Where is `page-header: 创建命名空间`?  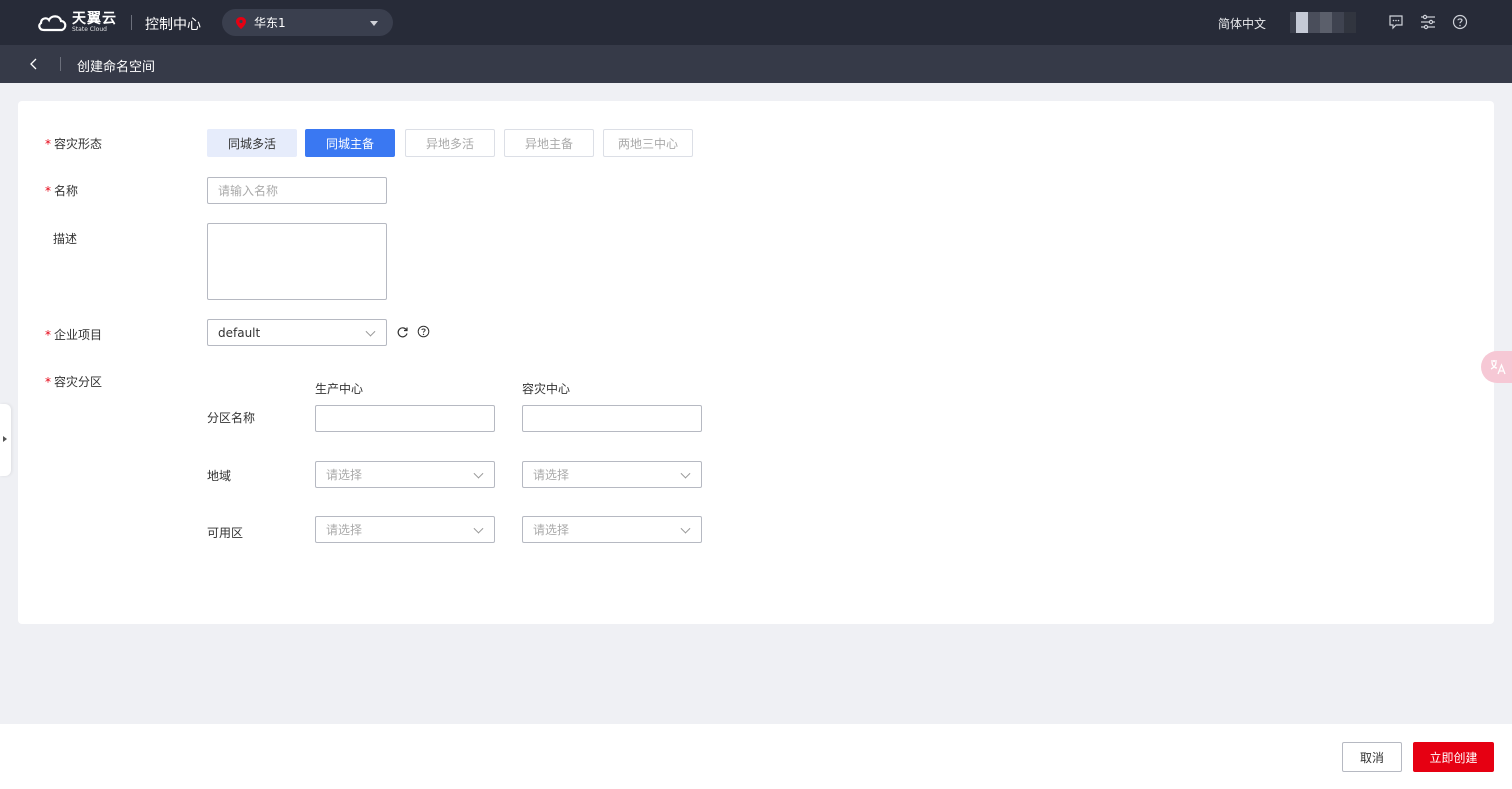 page-header: 创建命名空间 is located at coordinates (756, 64).